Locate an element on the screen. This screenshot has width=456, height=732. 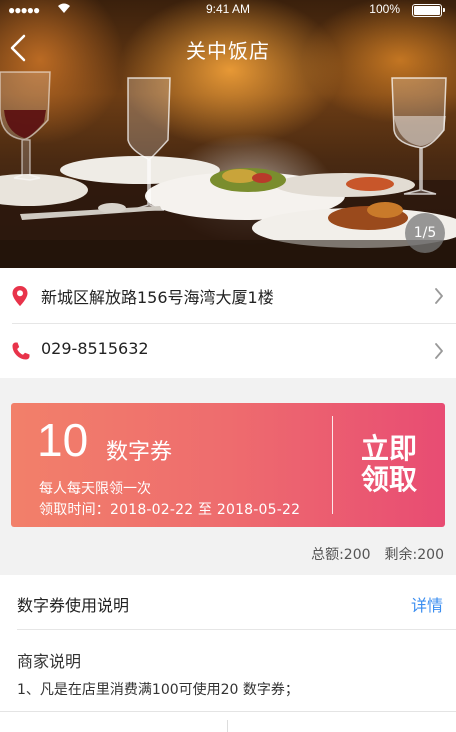
battery-percent: 100% is located at coordinates (384, 9).